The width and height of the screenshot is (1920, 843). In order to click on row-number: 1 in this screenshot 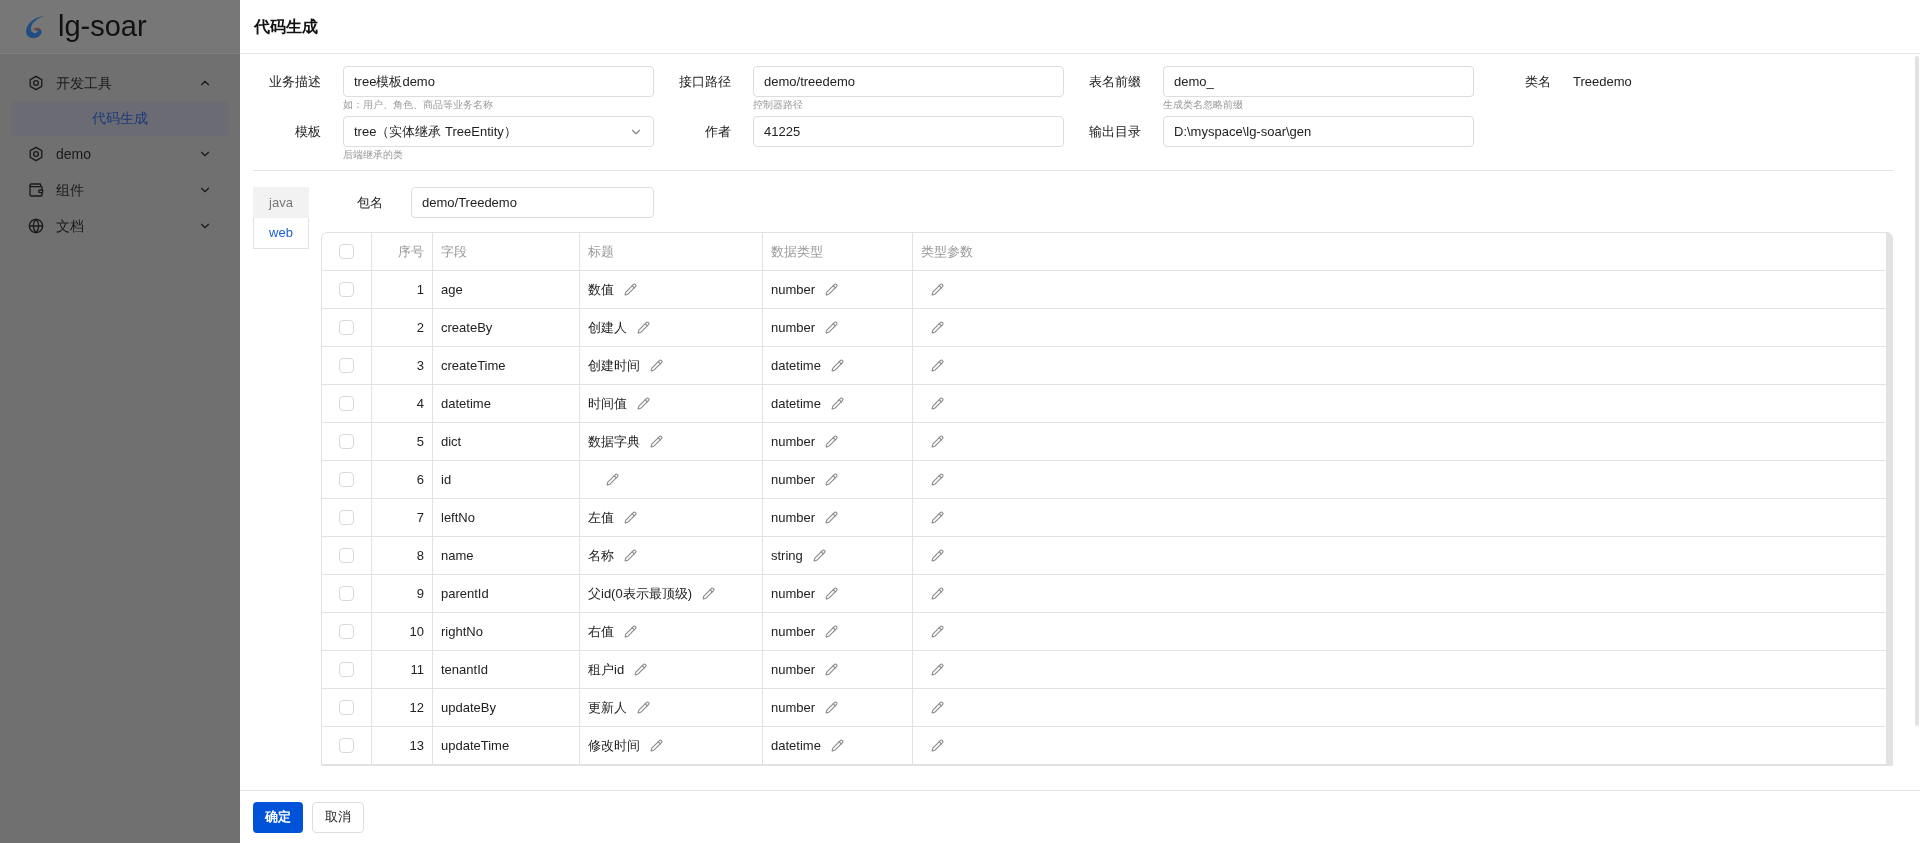, I will do `click(420, 289)`.